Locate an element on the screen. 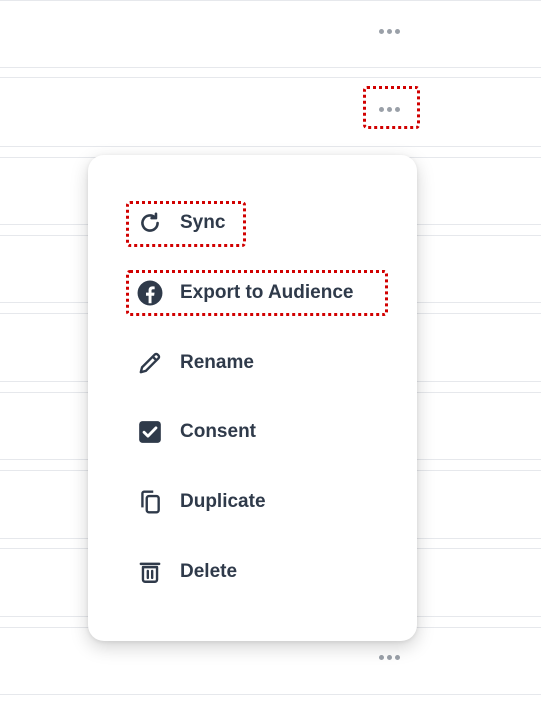 The height and width of the screenshot is (703, 541). facebook-icon is located at coordinates (150, 293).